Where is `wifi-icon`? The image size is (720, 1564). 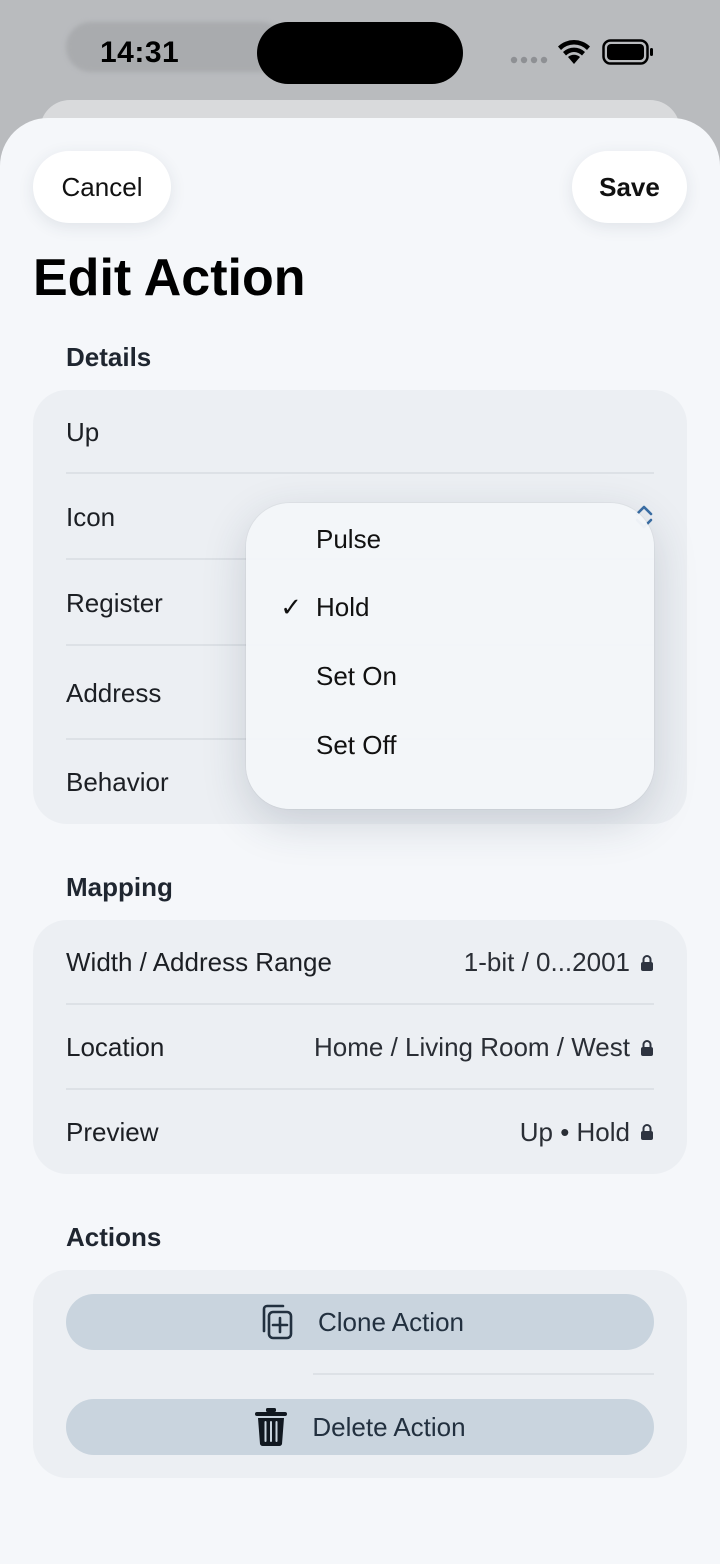
wifi-icon is located at coordinates (574, 52).